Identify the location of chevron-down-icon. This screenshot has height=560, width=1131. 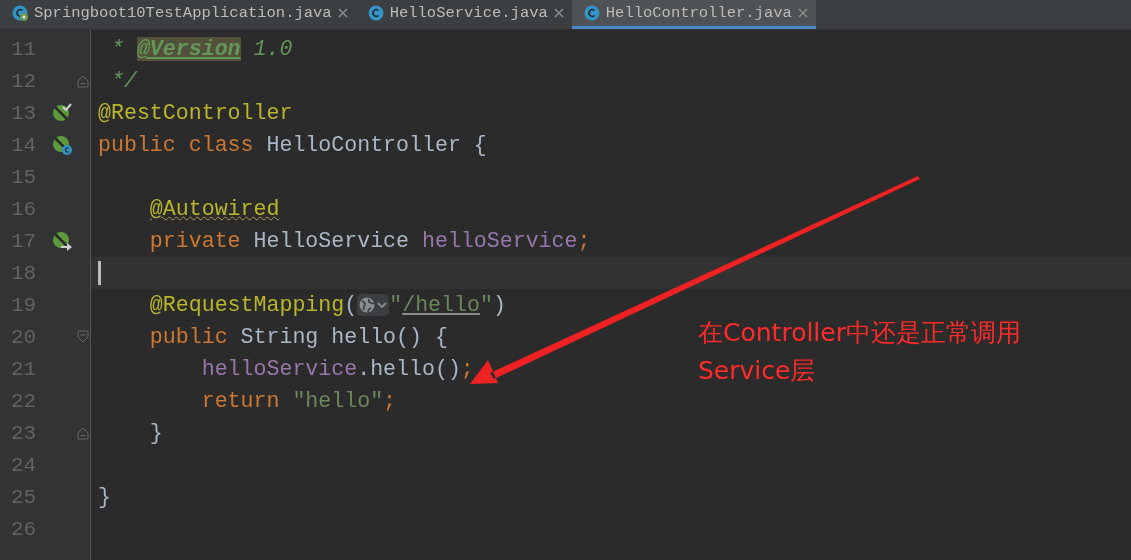
(382, 305).